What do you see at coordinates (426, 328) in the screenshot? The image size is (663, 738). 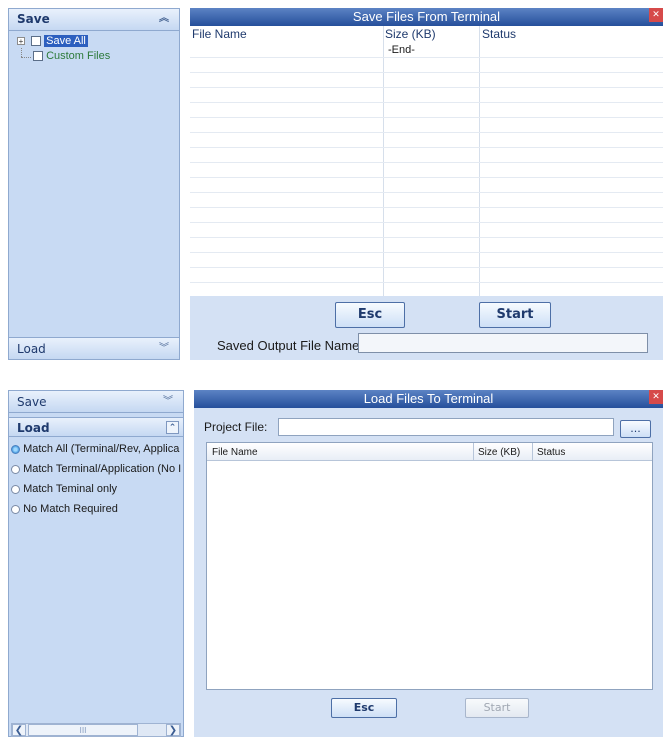 I see `action-area: Esc Start Saved Output File Name` at bounding box center [426, 328].